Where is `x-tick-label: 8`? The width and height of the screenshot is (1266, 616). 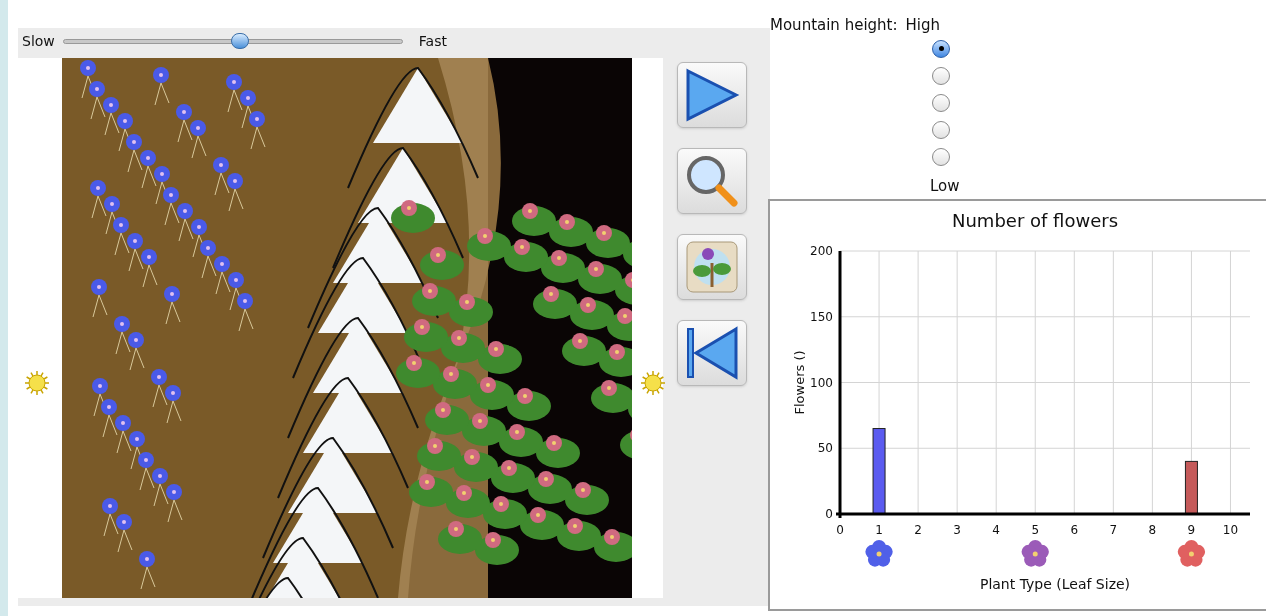 x-tick-label: 8 is located at coordinates (1152, 530).